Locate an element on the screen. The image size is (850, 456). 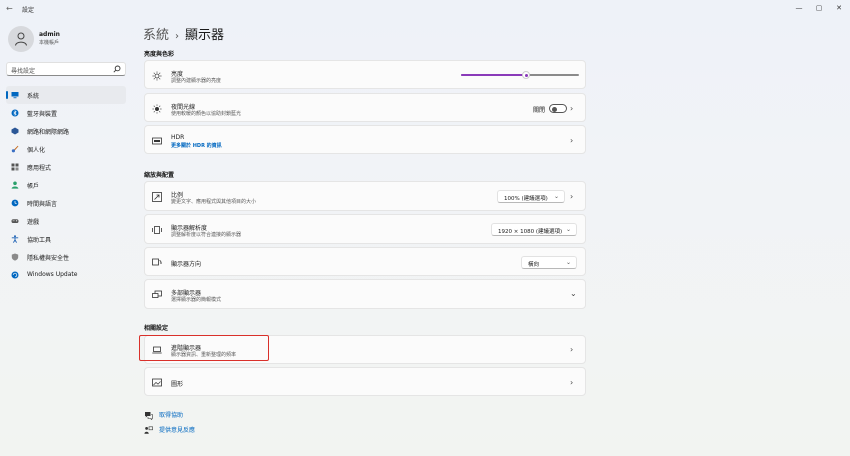
sun-icon is located at coordinates (157, 76).